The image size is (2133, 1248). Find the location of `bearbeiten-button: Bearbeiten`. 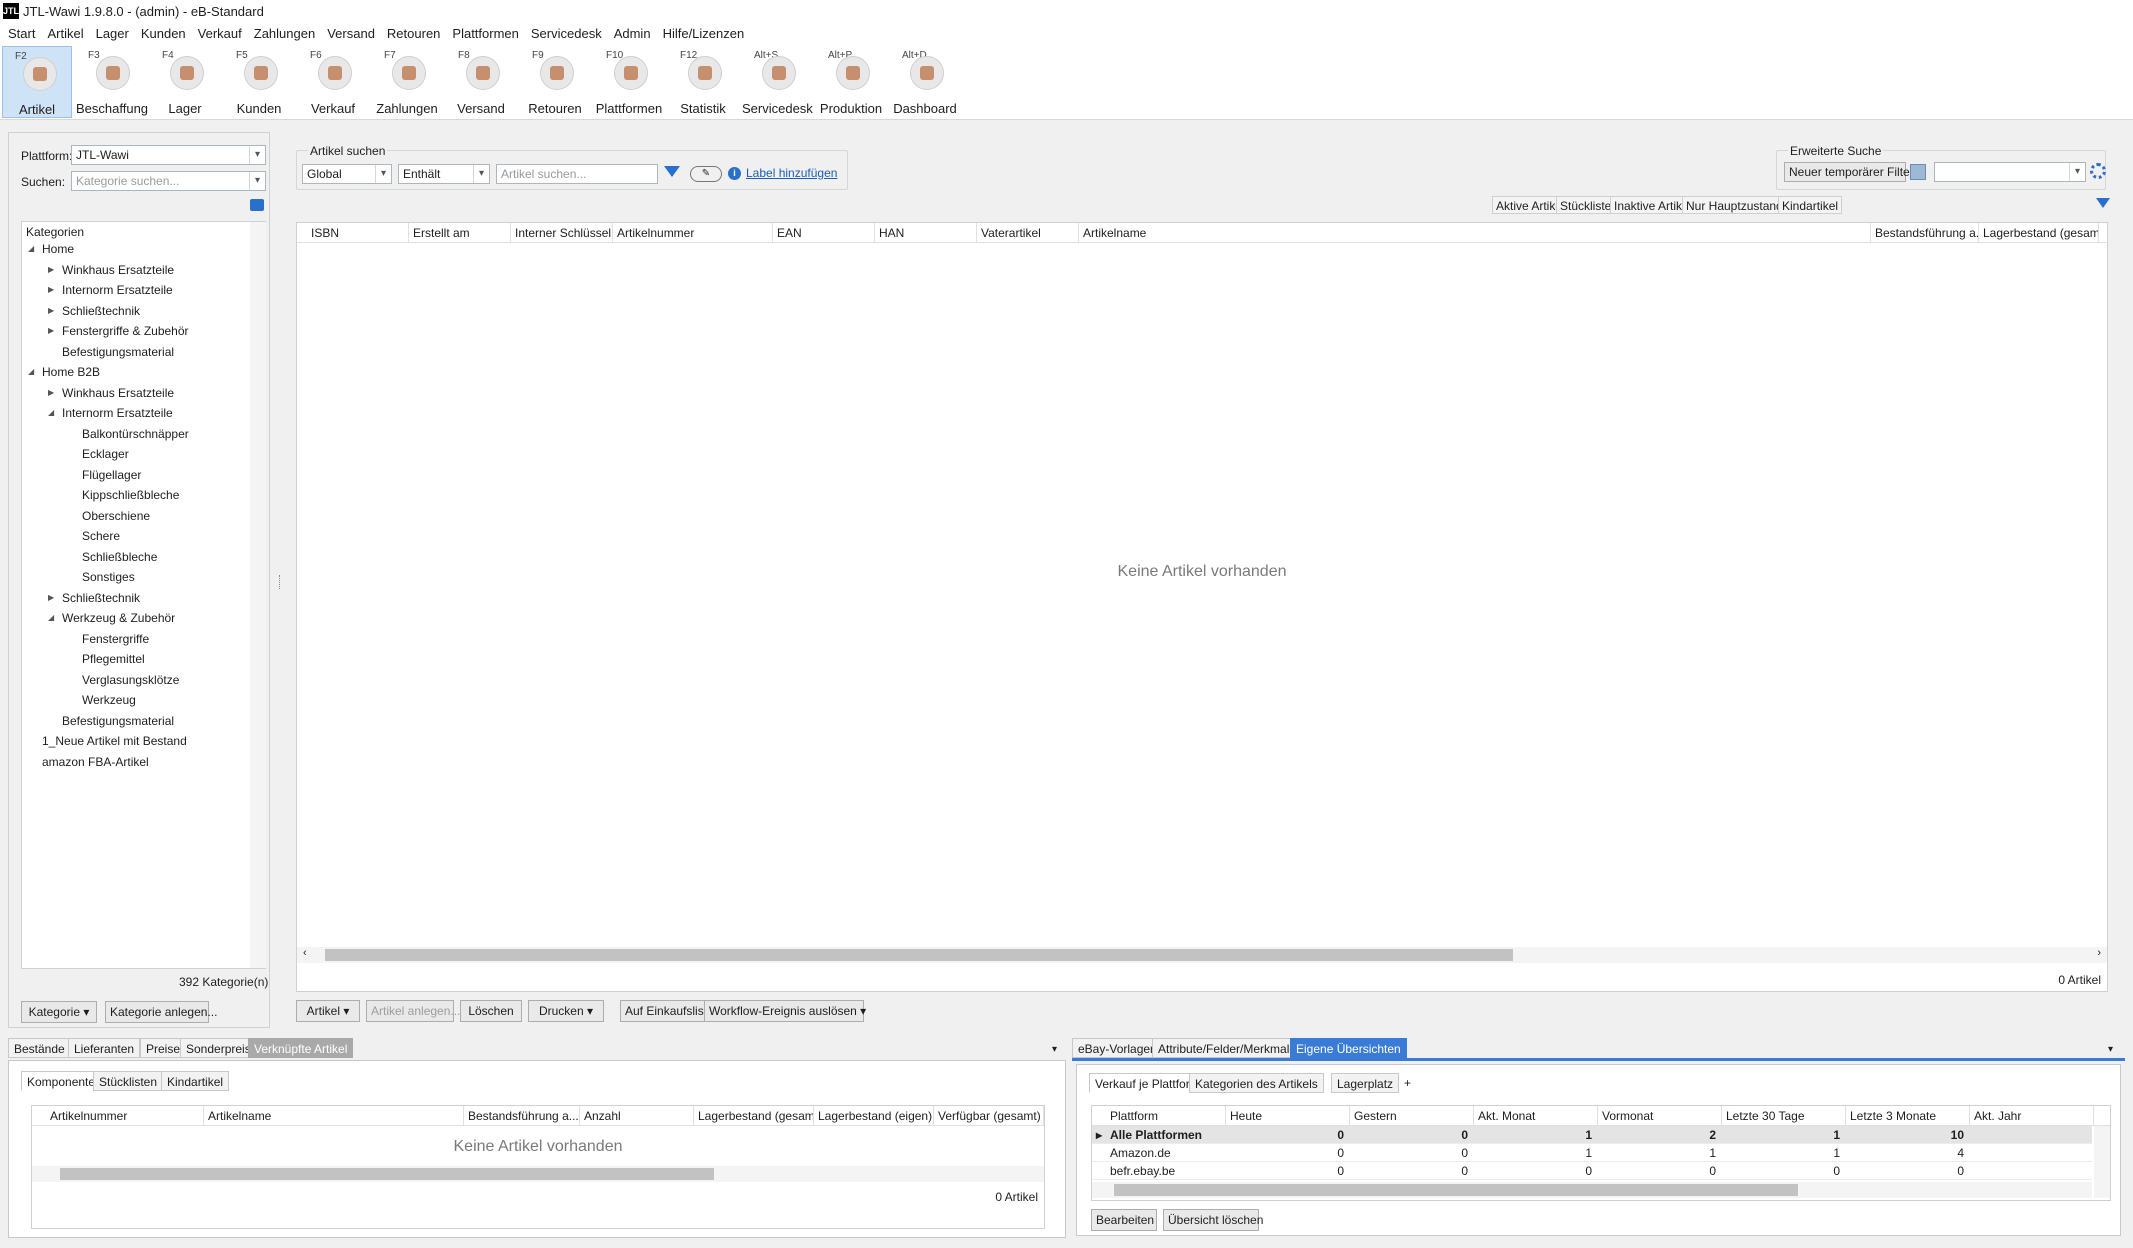

bearbeiten-button: Bearbeiten is located at coordinates (1124, 1220).